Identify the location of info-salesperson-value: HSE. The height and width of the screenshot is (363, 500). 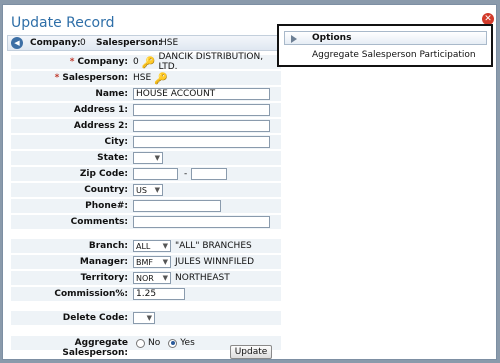
(169, 43).